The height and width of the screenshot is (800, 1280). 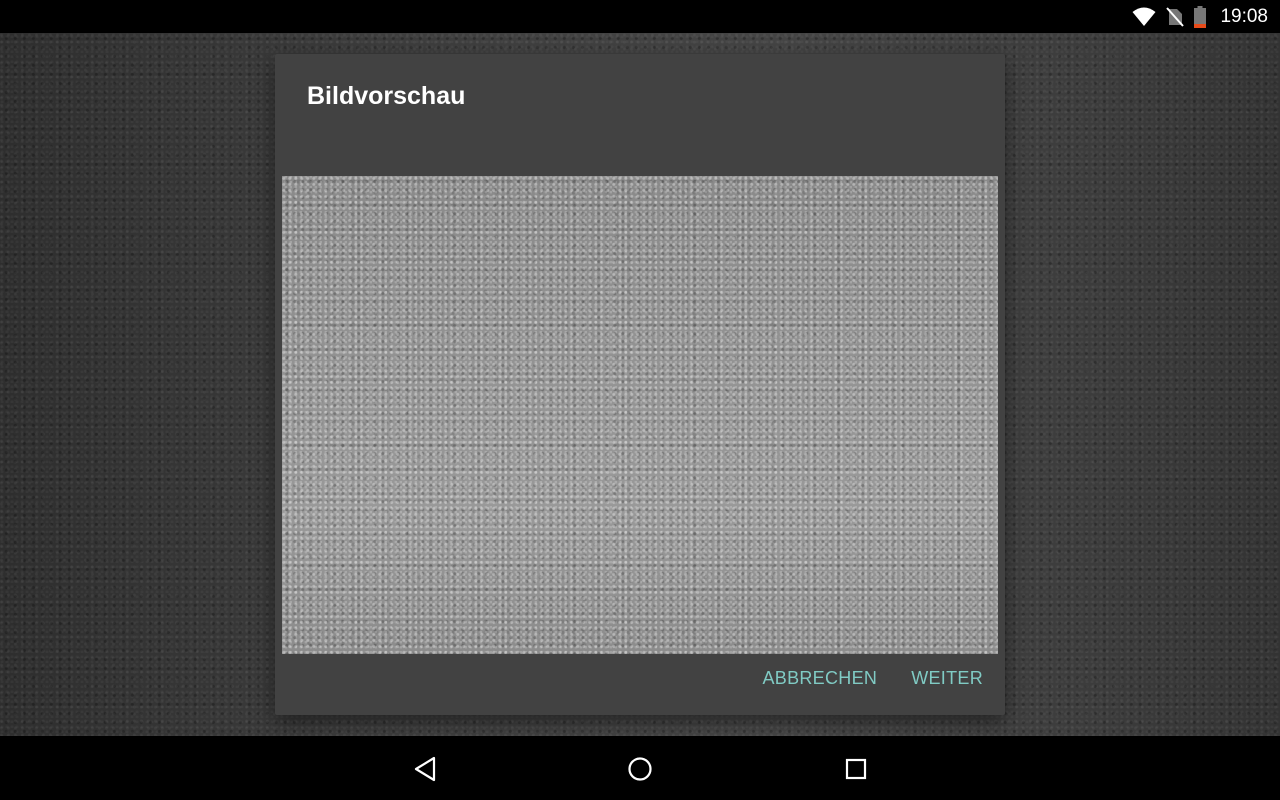 I want to click on wifi-icon, so click(x=1144, y=17).